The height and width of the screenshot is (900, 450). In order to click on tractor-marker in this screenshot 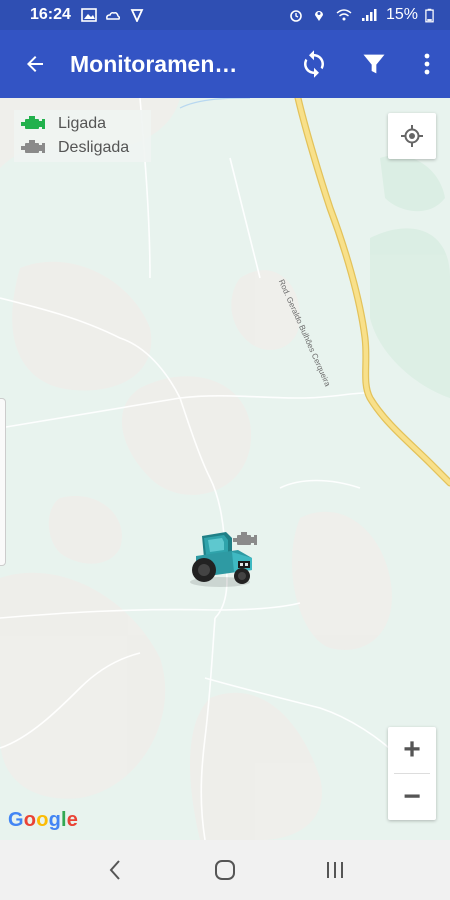, I will do `click(226, 559)`.